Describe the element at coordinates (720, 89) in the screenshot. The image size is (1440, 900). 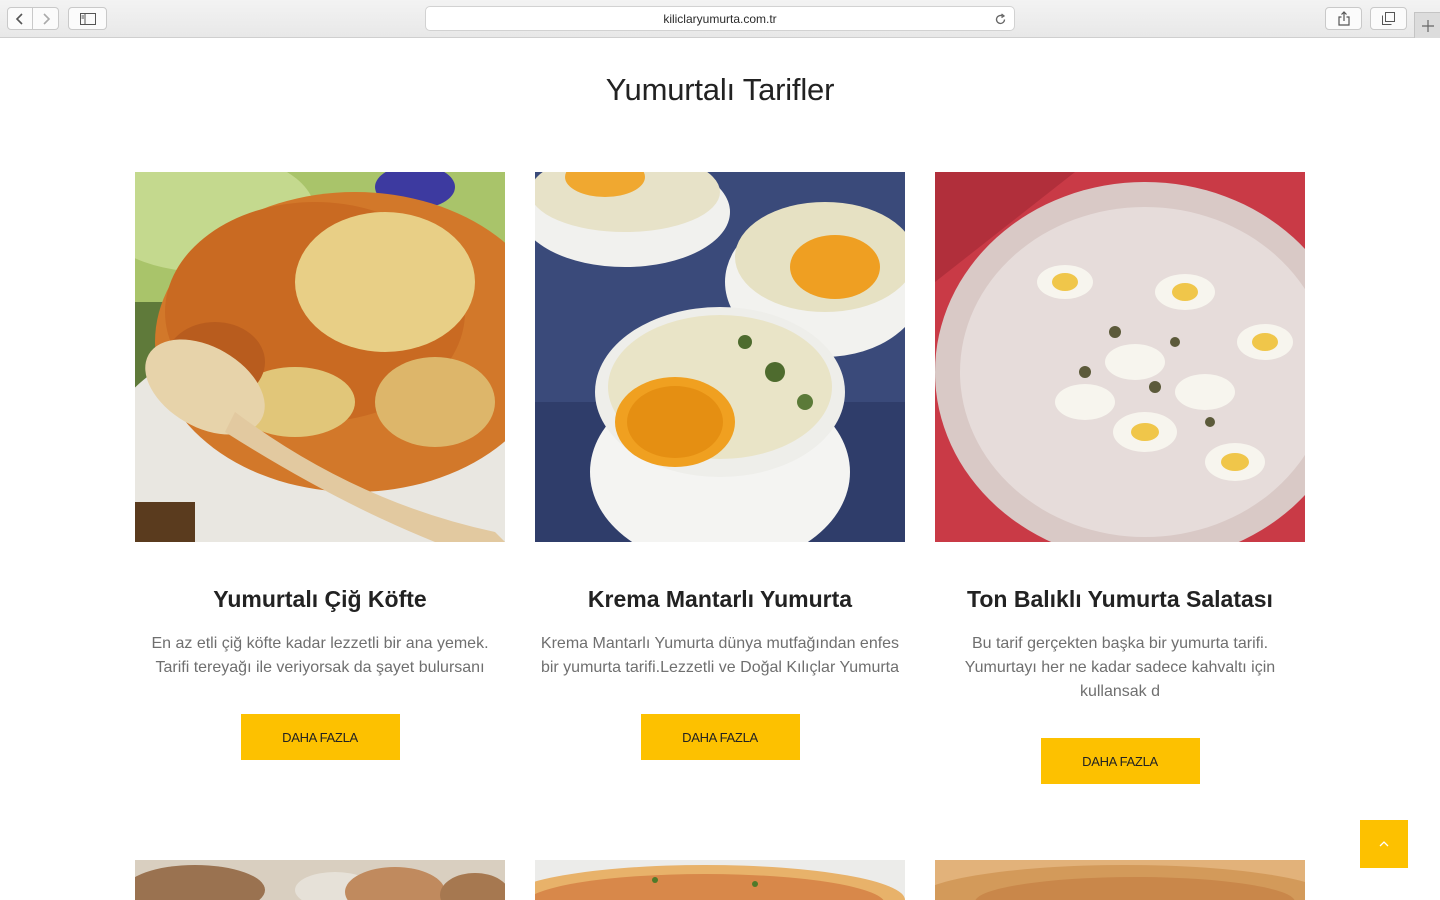
I see `page-title: Yumurtalı Tarifler` at that location.